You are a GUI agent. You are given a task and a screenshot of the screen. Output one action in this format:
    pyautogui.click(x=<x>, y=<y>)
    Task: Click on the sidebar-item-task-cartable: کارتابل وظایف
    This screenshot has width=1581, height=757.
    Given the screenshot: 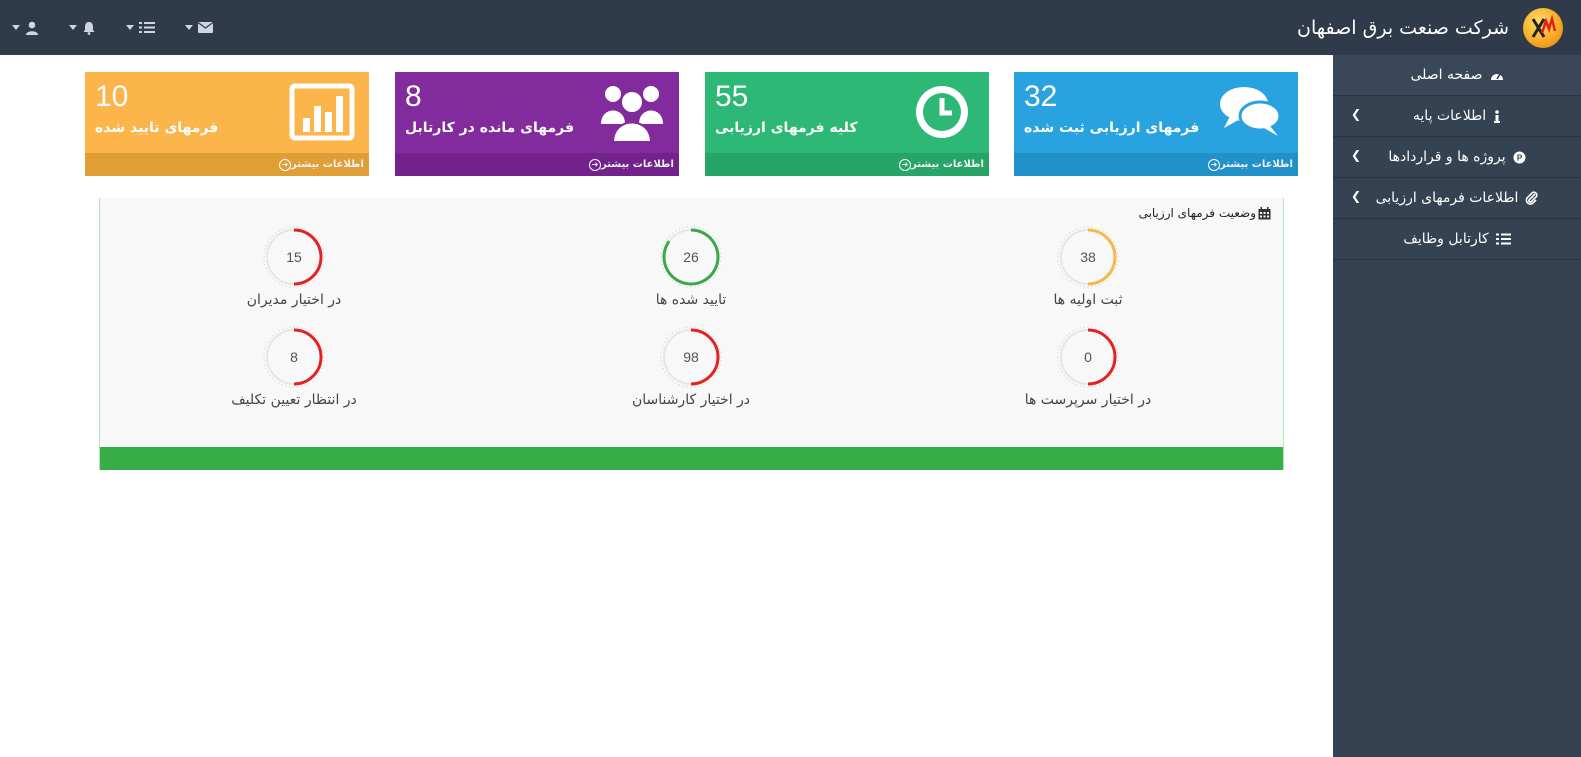 What is the action you would take?
    pyautogui.click(x=1457, y=239)
    